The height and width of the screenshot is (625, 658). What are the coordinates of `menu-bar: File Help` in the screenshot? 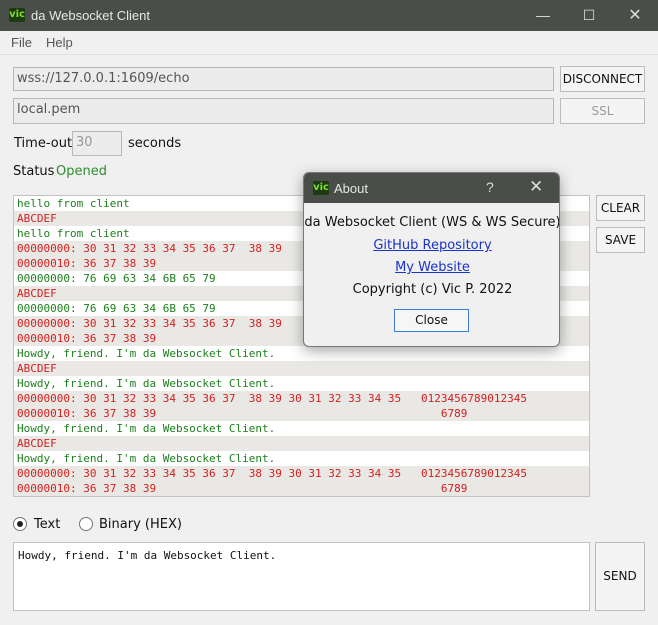 It's located at (329, 43).